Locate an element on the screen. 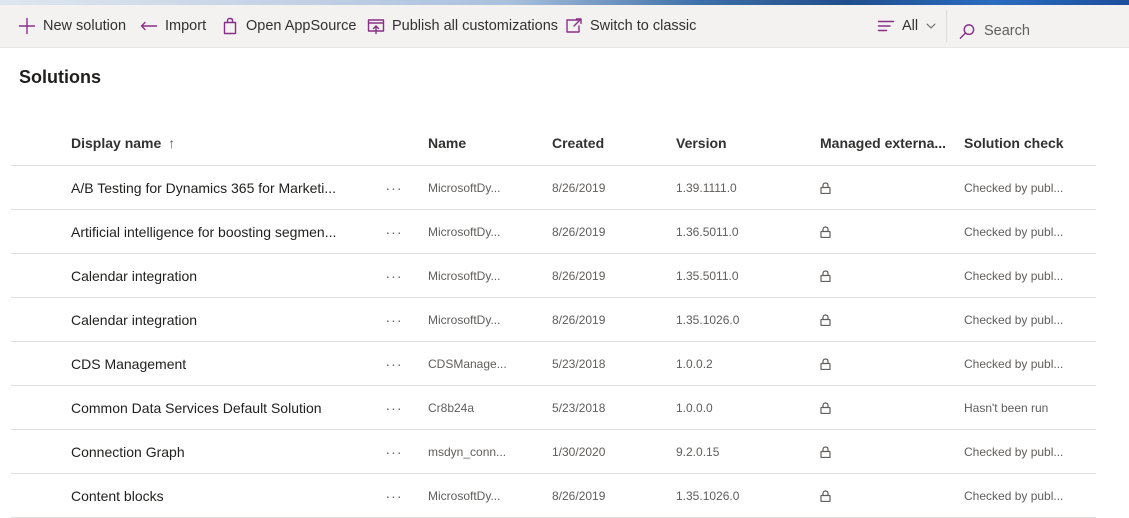 This screenshot has width=1129, height=518. sort-ascending-icon: ↑ is located at coordinates (172, 143).